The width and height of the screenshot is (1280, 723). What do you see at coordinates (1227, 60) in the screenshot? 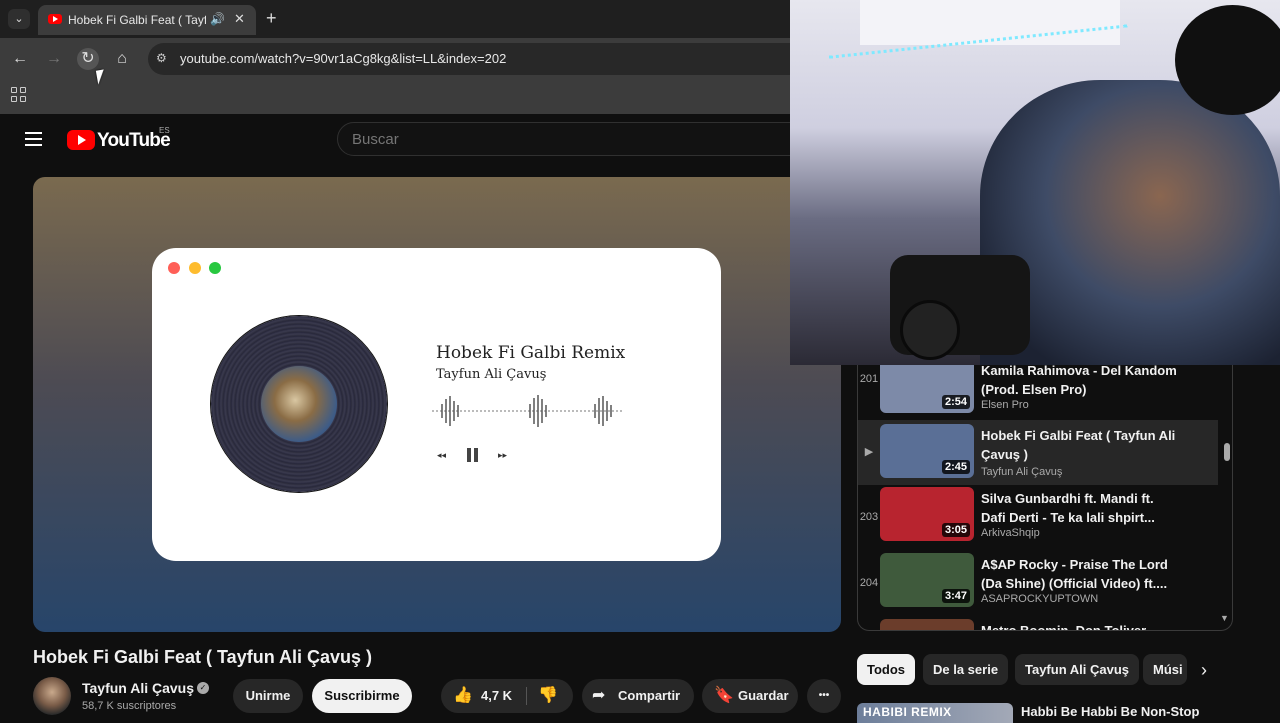
I see `cam-beanie` at bounding box center [1227, 60].